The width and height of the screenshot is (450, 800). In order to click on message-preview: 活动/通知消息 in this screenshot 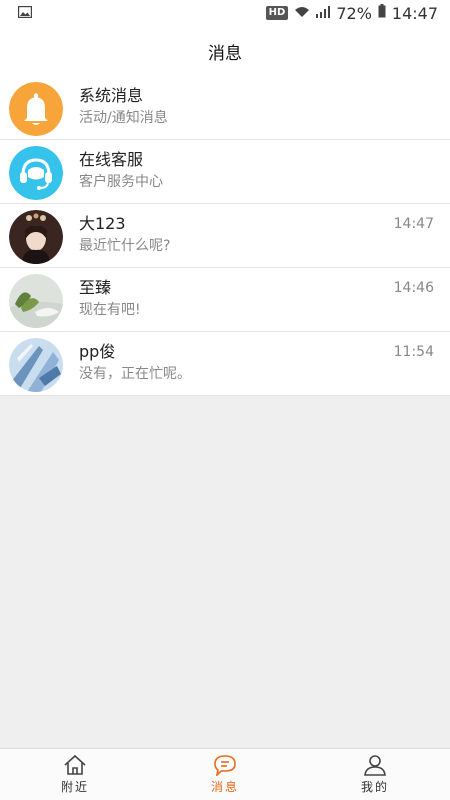, I will do `click(123, 118)`.